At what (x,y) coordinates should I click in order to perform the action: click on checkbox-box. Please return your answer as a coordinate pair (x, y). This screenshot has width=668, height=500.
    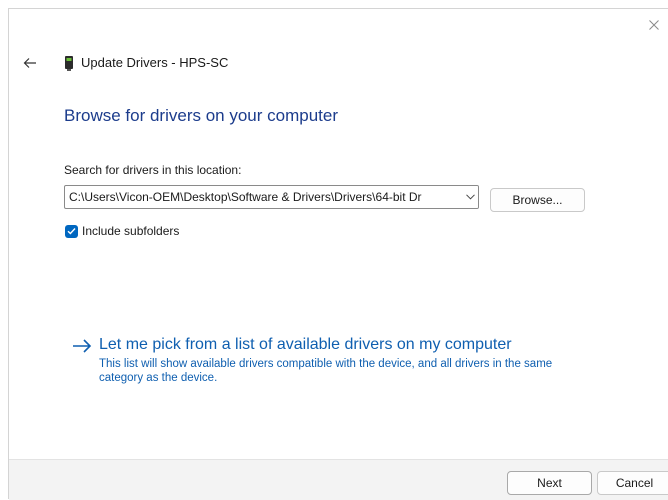
    Looking at the image, I should click on (71, 231).